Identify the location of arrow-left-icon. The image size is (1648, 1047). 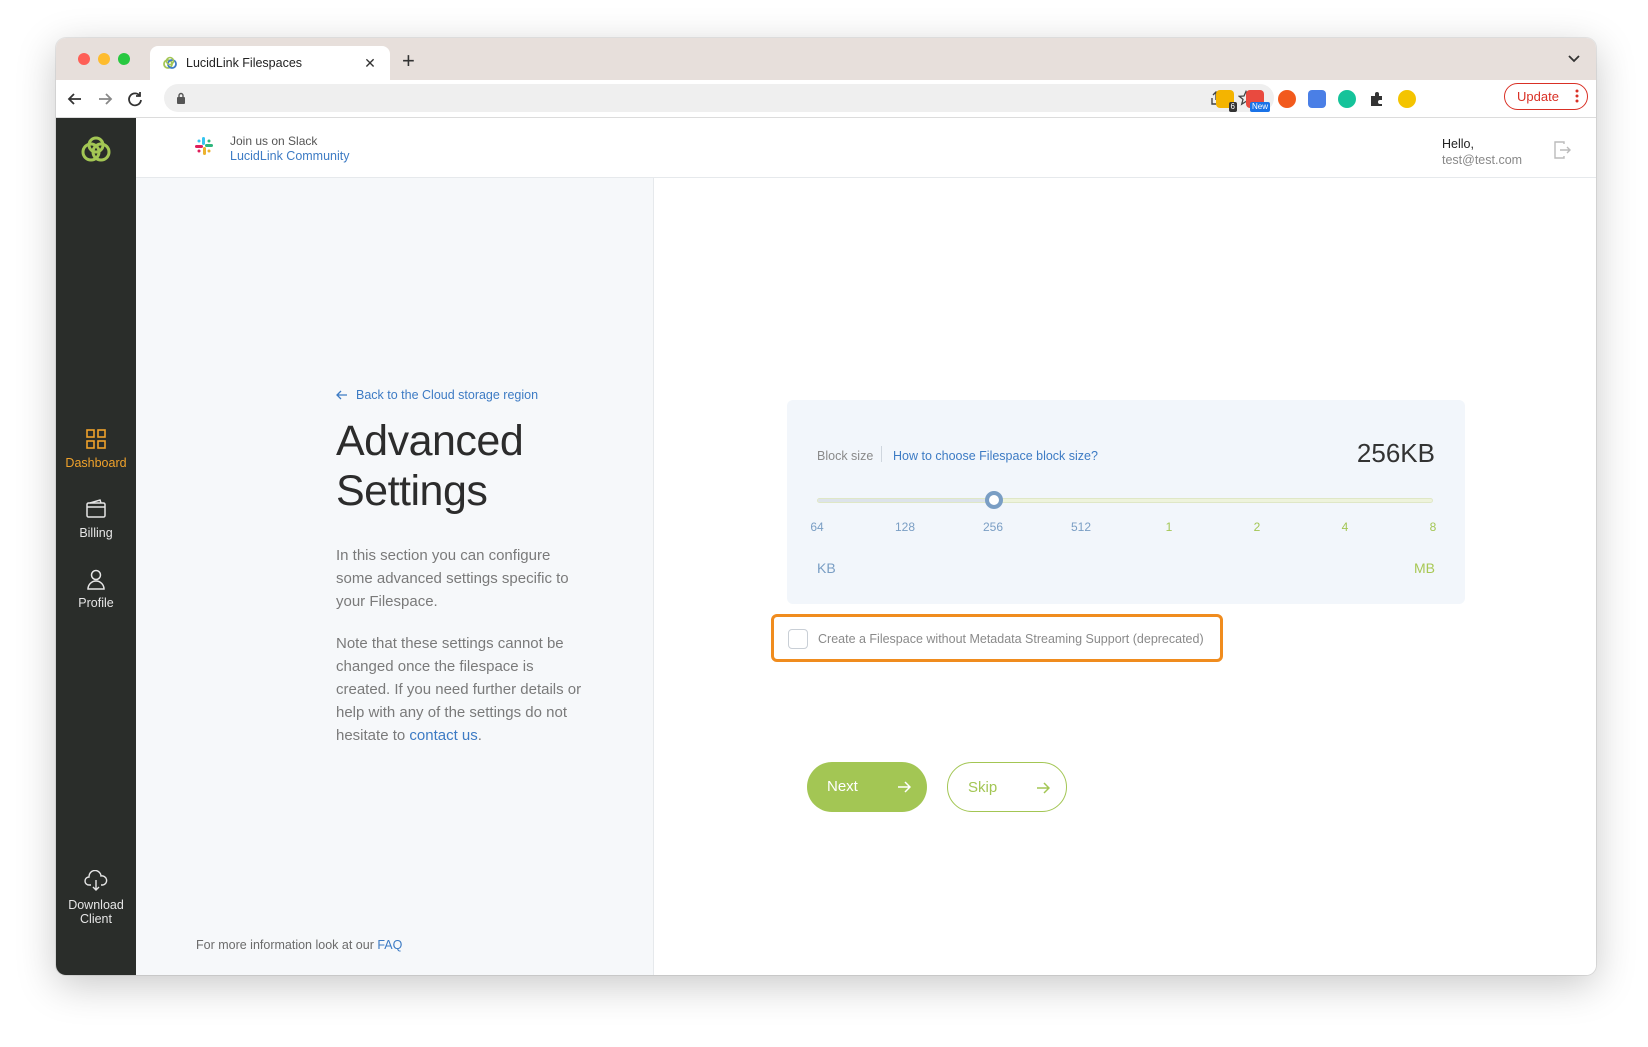
(341, 395).